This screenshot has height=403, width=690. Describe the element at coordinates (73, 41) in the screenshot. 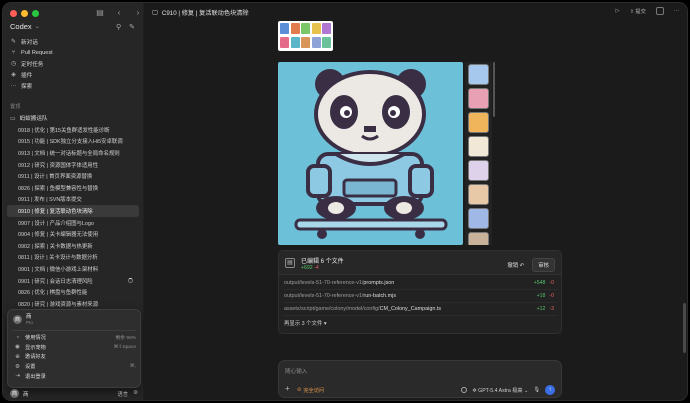

I see `nav-item-new-chat: ✎ 新对话` at that location.